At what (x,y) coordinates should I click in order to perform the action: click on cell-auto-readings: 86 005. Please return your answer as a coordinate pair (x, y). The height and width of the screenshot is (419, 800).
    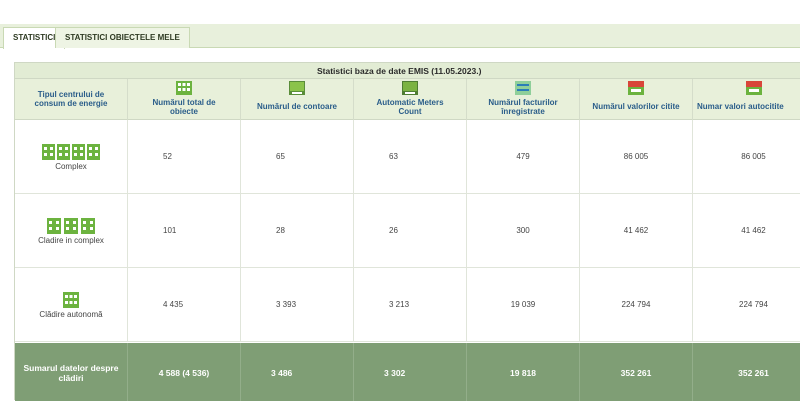
    Looking at the image, I should click on (746, 157).